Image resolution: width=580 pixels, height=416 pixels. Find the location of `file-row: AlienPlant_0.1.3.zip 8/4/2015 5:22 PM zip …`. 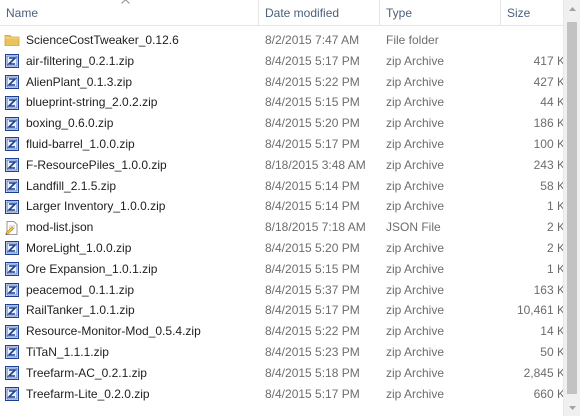

file-row: AlienPlant_0.1.3.zip 8/4/2015 5:22 PM zip … is located at coordinates (290, 82).